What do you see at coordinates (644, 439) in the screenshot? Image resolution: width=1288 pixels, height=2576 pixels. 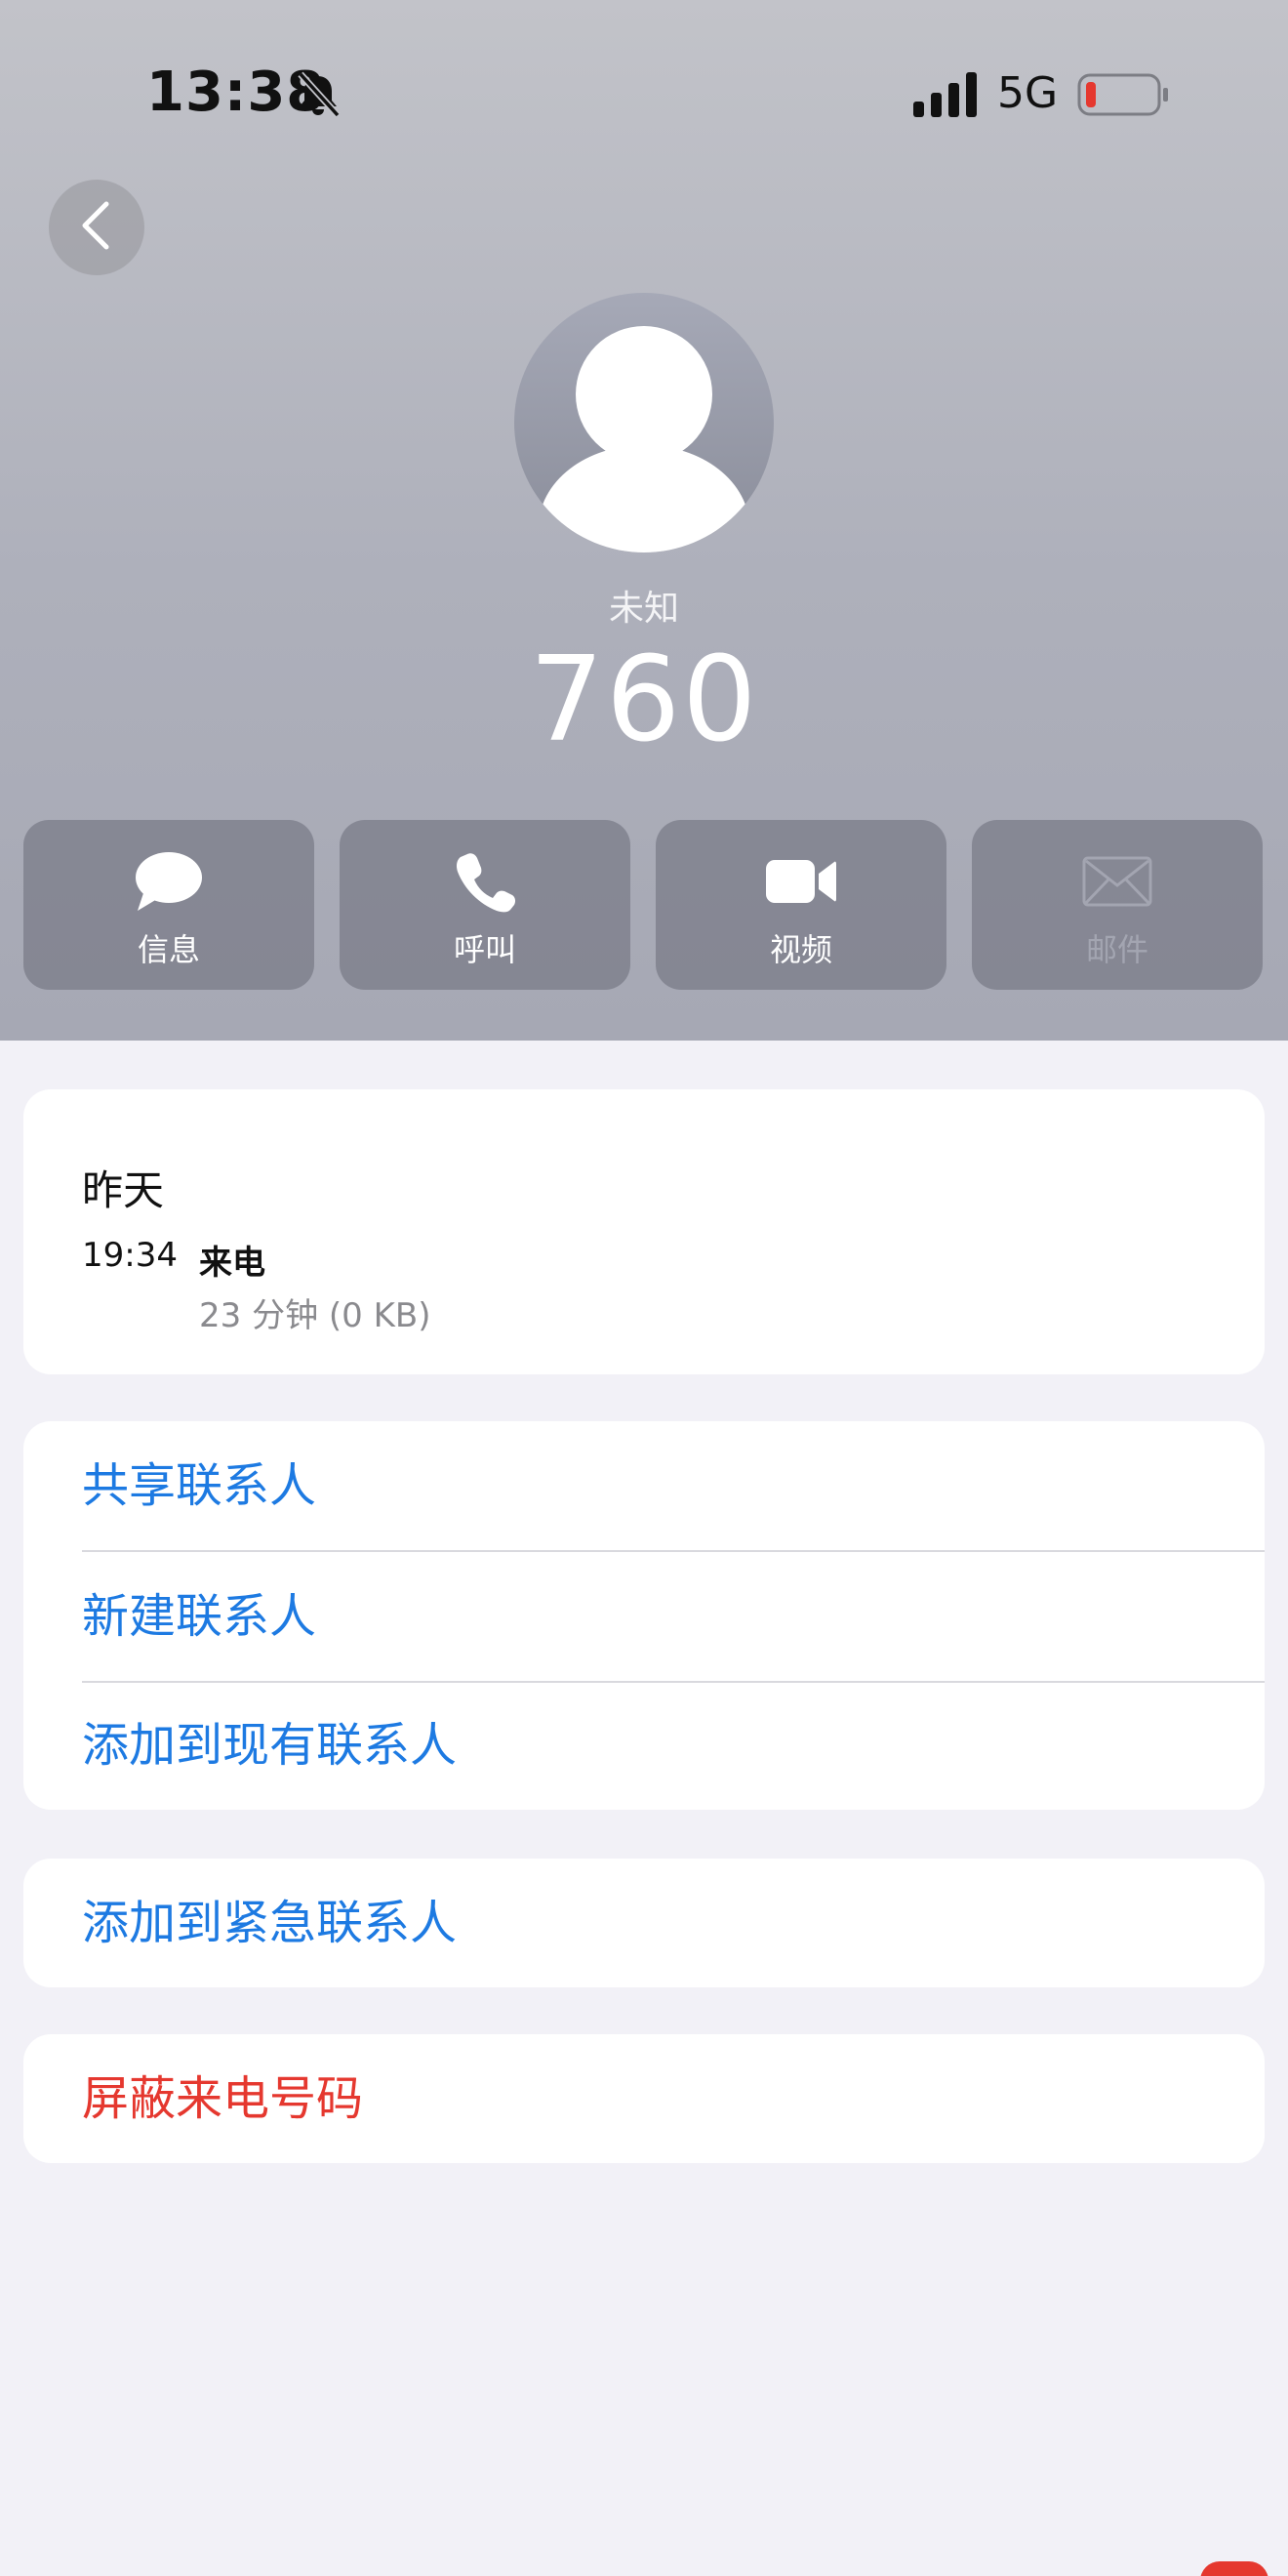 I see `person-placeholder-icon` at bounding box center [644, 439].